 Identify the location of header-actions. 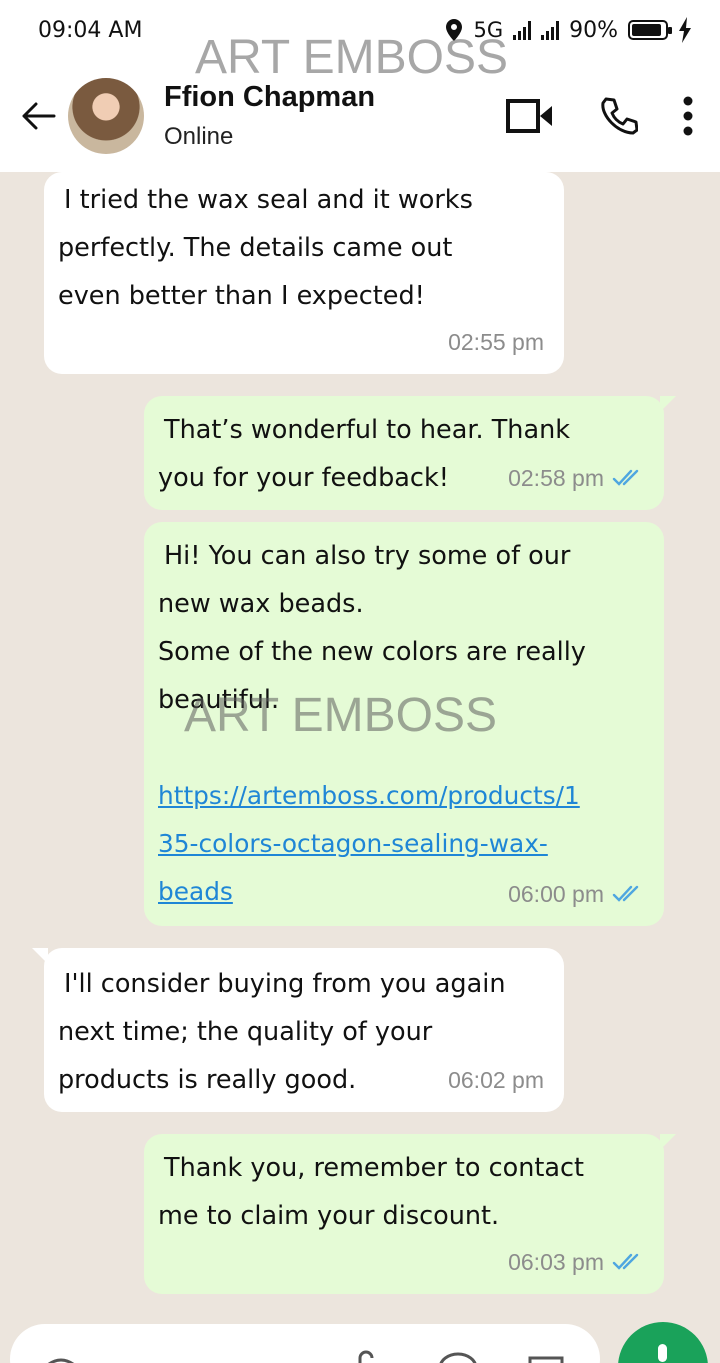
(600, 116).